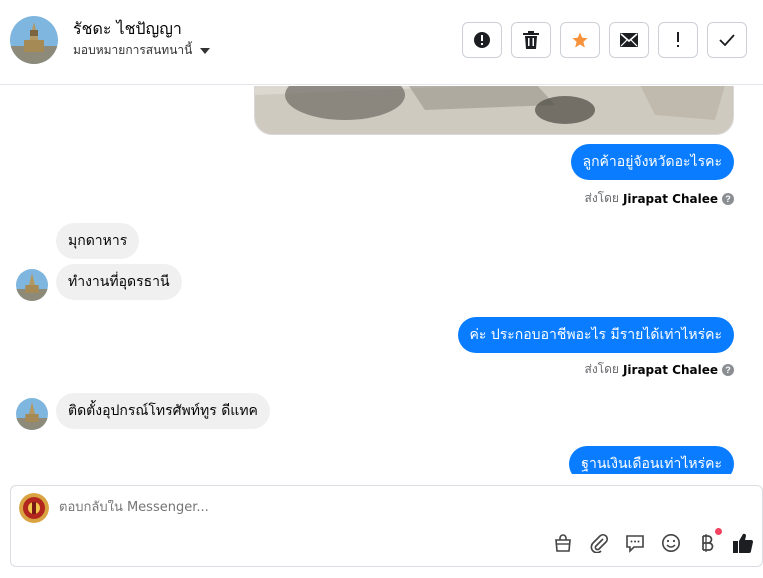  What do you see at coordinates (651, 460) in the screenshot?
I see `message-bubble-outgoing: ฐานเงินเดือนเท่าไหร่คะ` at bounding box center [651, 460].